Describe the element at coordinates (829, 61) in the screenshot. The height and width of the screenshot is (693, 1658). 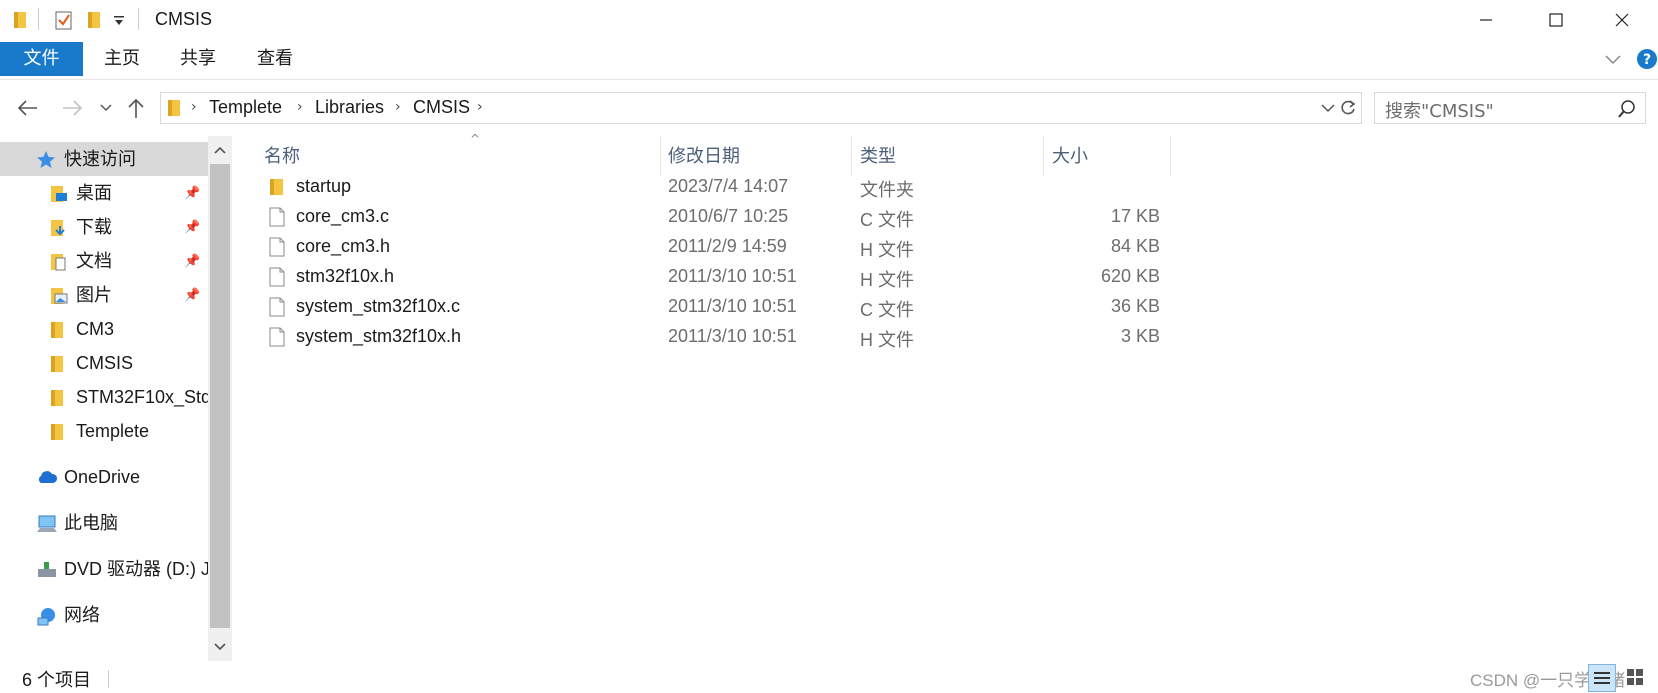
I see `ribbon: 文件 主页 共享 查看 ?` at that location.